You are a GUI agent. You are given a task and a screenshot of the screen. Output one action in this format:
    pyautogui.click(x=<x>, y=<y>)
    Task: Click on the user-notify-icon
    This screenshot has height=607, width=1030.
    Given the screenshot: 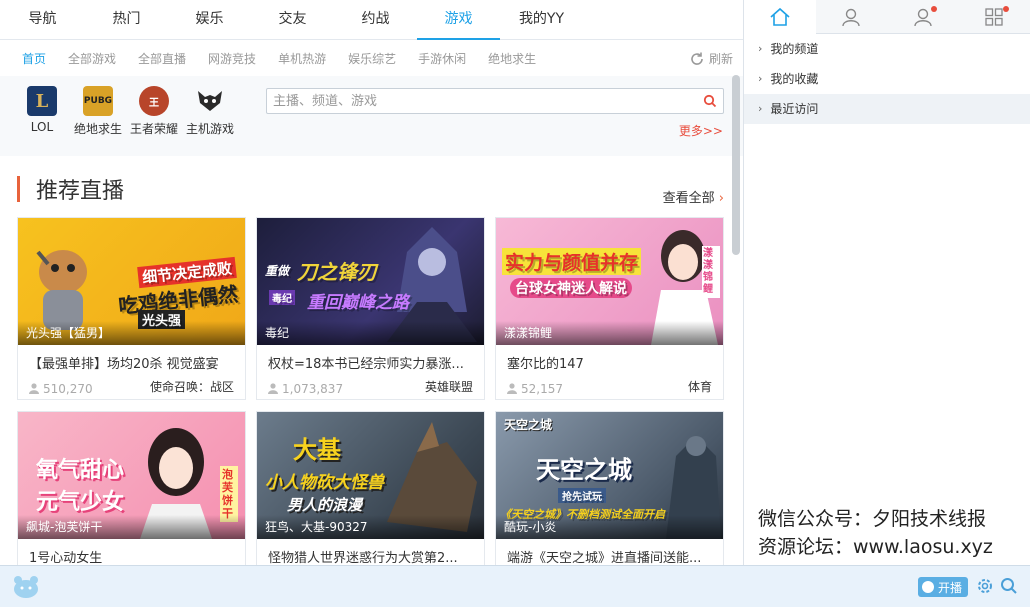 What is the action you would take?
    pyautogui.click(x=923, y=17)
    